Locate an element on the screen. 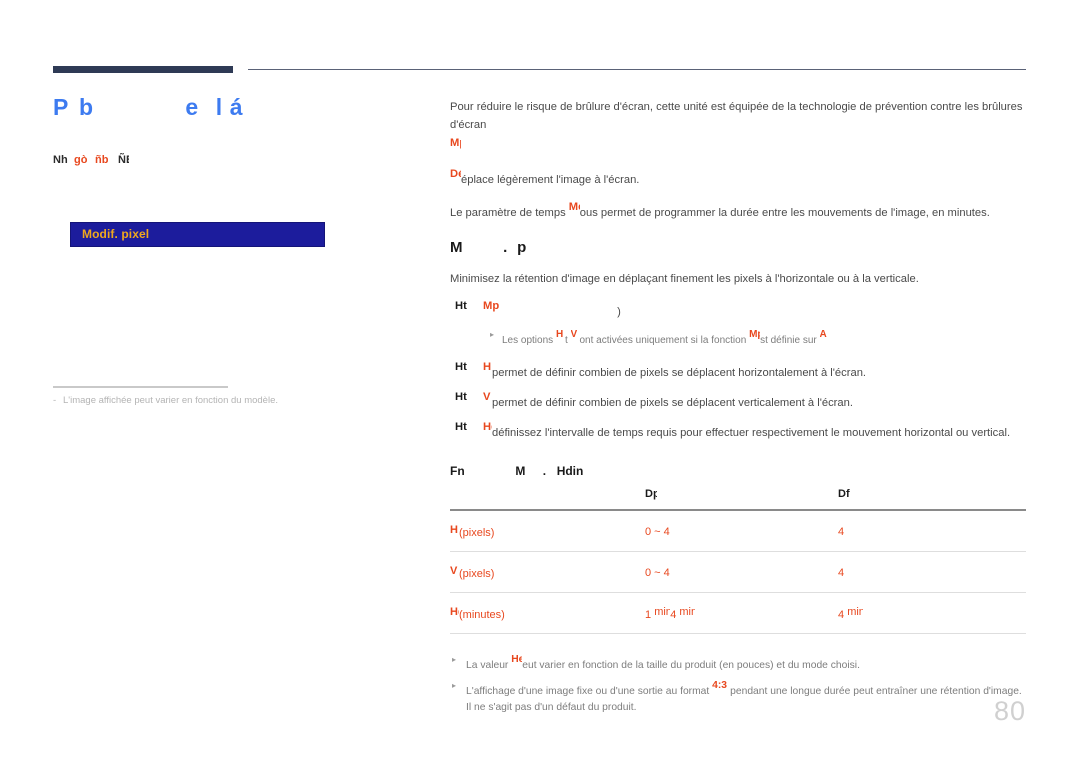 This screenshot has width=1080, height=763. available-time-unit-2: min is located at coordinates (687, 612).